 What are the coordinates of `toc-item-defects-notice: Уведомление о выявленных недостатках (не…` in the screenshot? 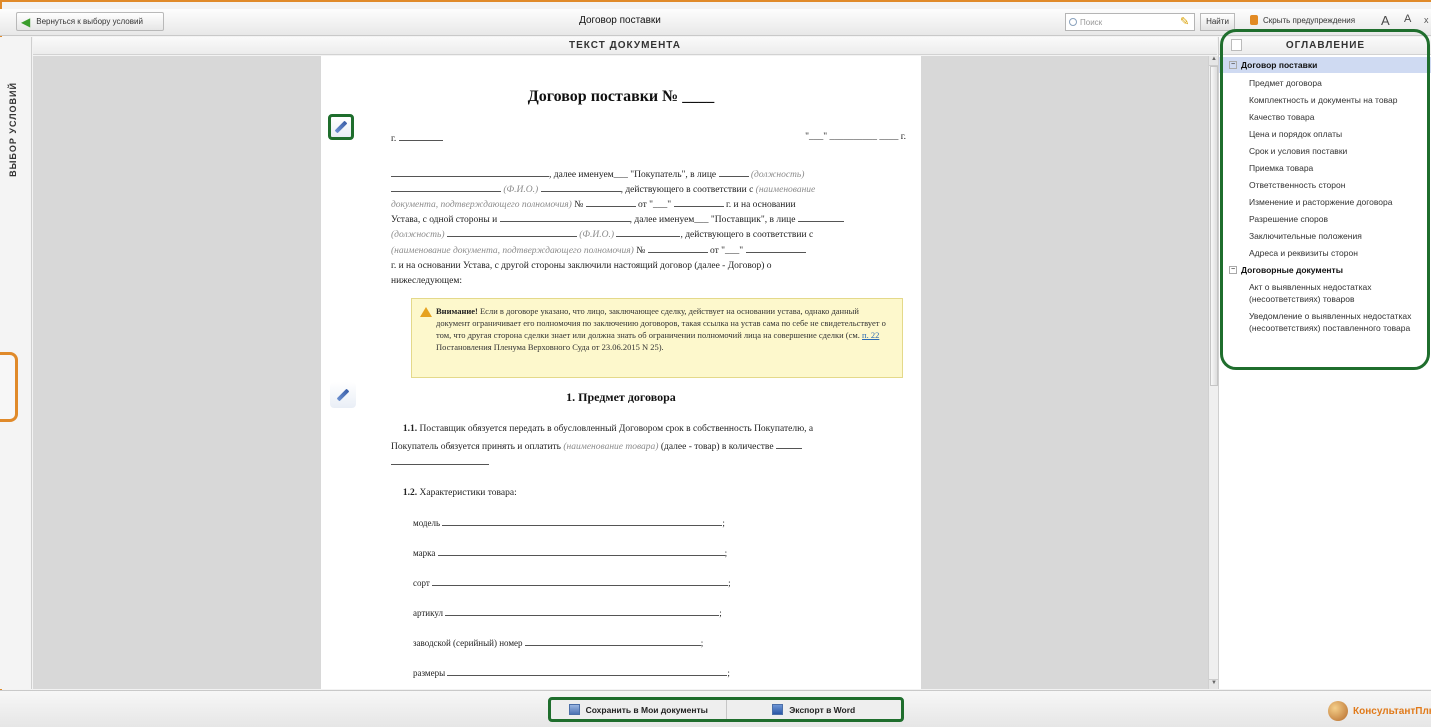 It's located at (1325, 322).